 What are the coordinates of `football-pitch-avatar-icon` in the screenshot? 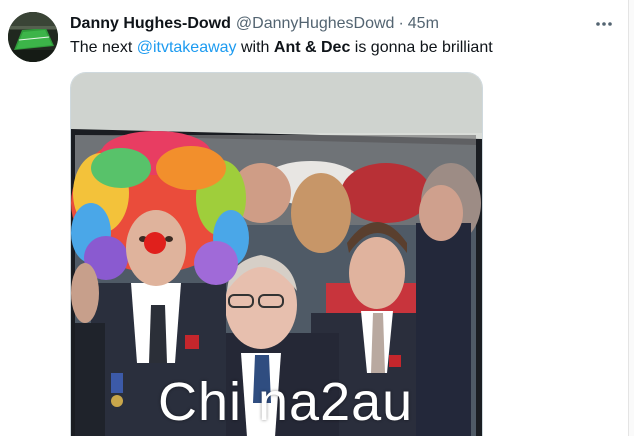 It's located at (33, 37).